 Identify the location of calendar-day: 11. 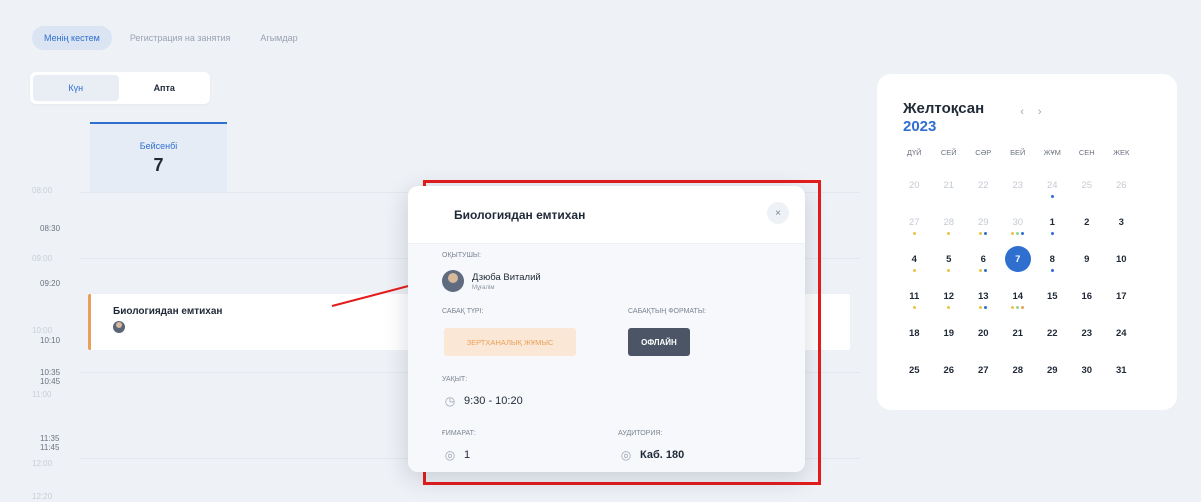
(914, 301).